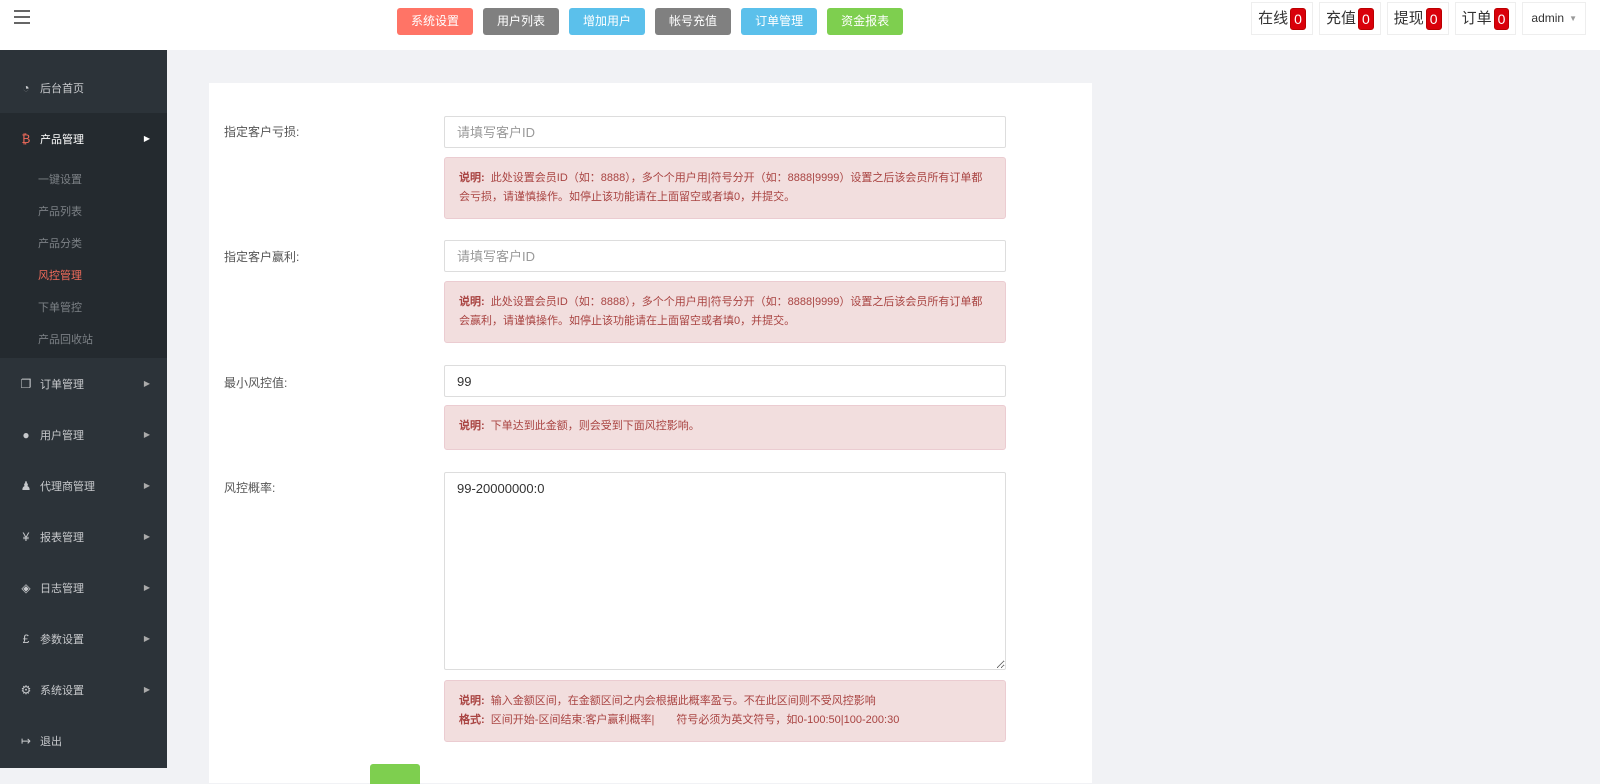 This screenshot has height=784, width=1600. What do you see at coordinates (250, 488) in the screenshot?
I see `probability-label: 风控概率:` at bounding box center [250, 488].